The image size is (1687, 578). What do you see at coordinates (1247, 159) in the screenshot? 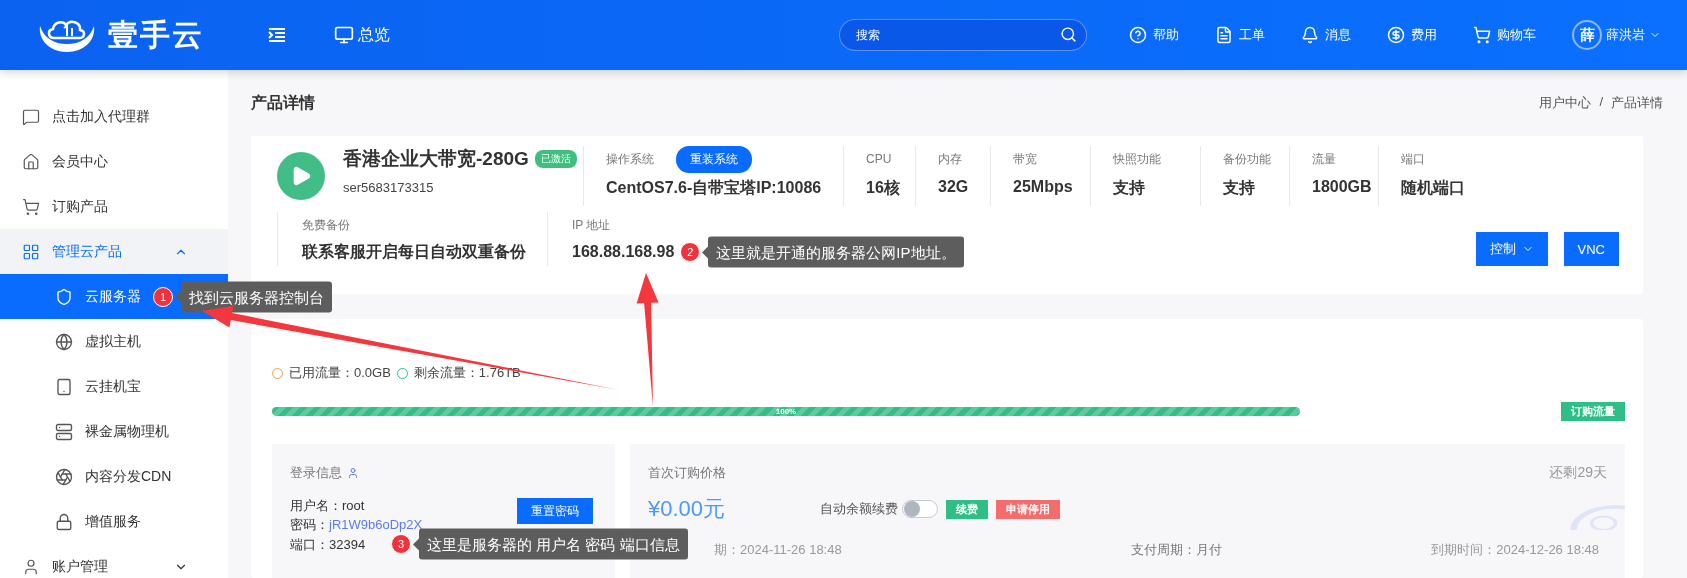
I see `spec-label: 备份功能` at bounding box center [1247, 159].